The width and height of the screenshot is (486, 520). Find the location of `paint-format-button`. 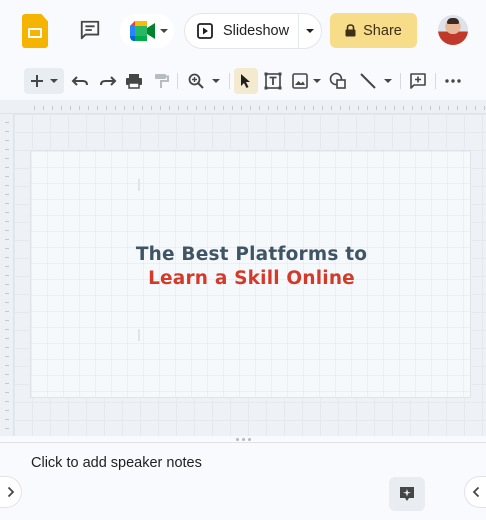

paint-format-button is located at coordinates (161, 81).